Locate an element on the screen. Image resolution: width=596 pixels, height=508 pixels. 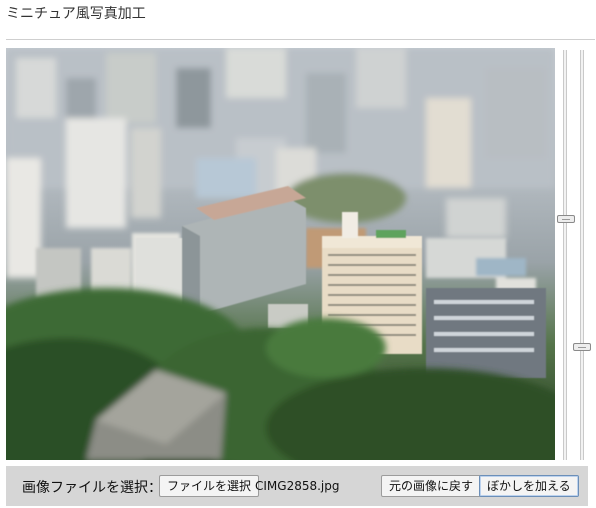
choose-file-button: ファイルを選択 is located at coordinates (209, 486).